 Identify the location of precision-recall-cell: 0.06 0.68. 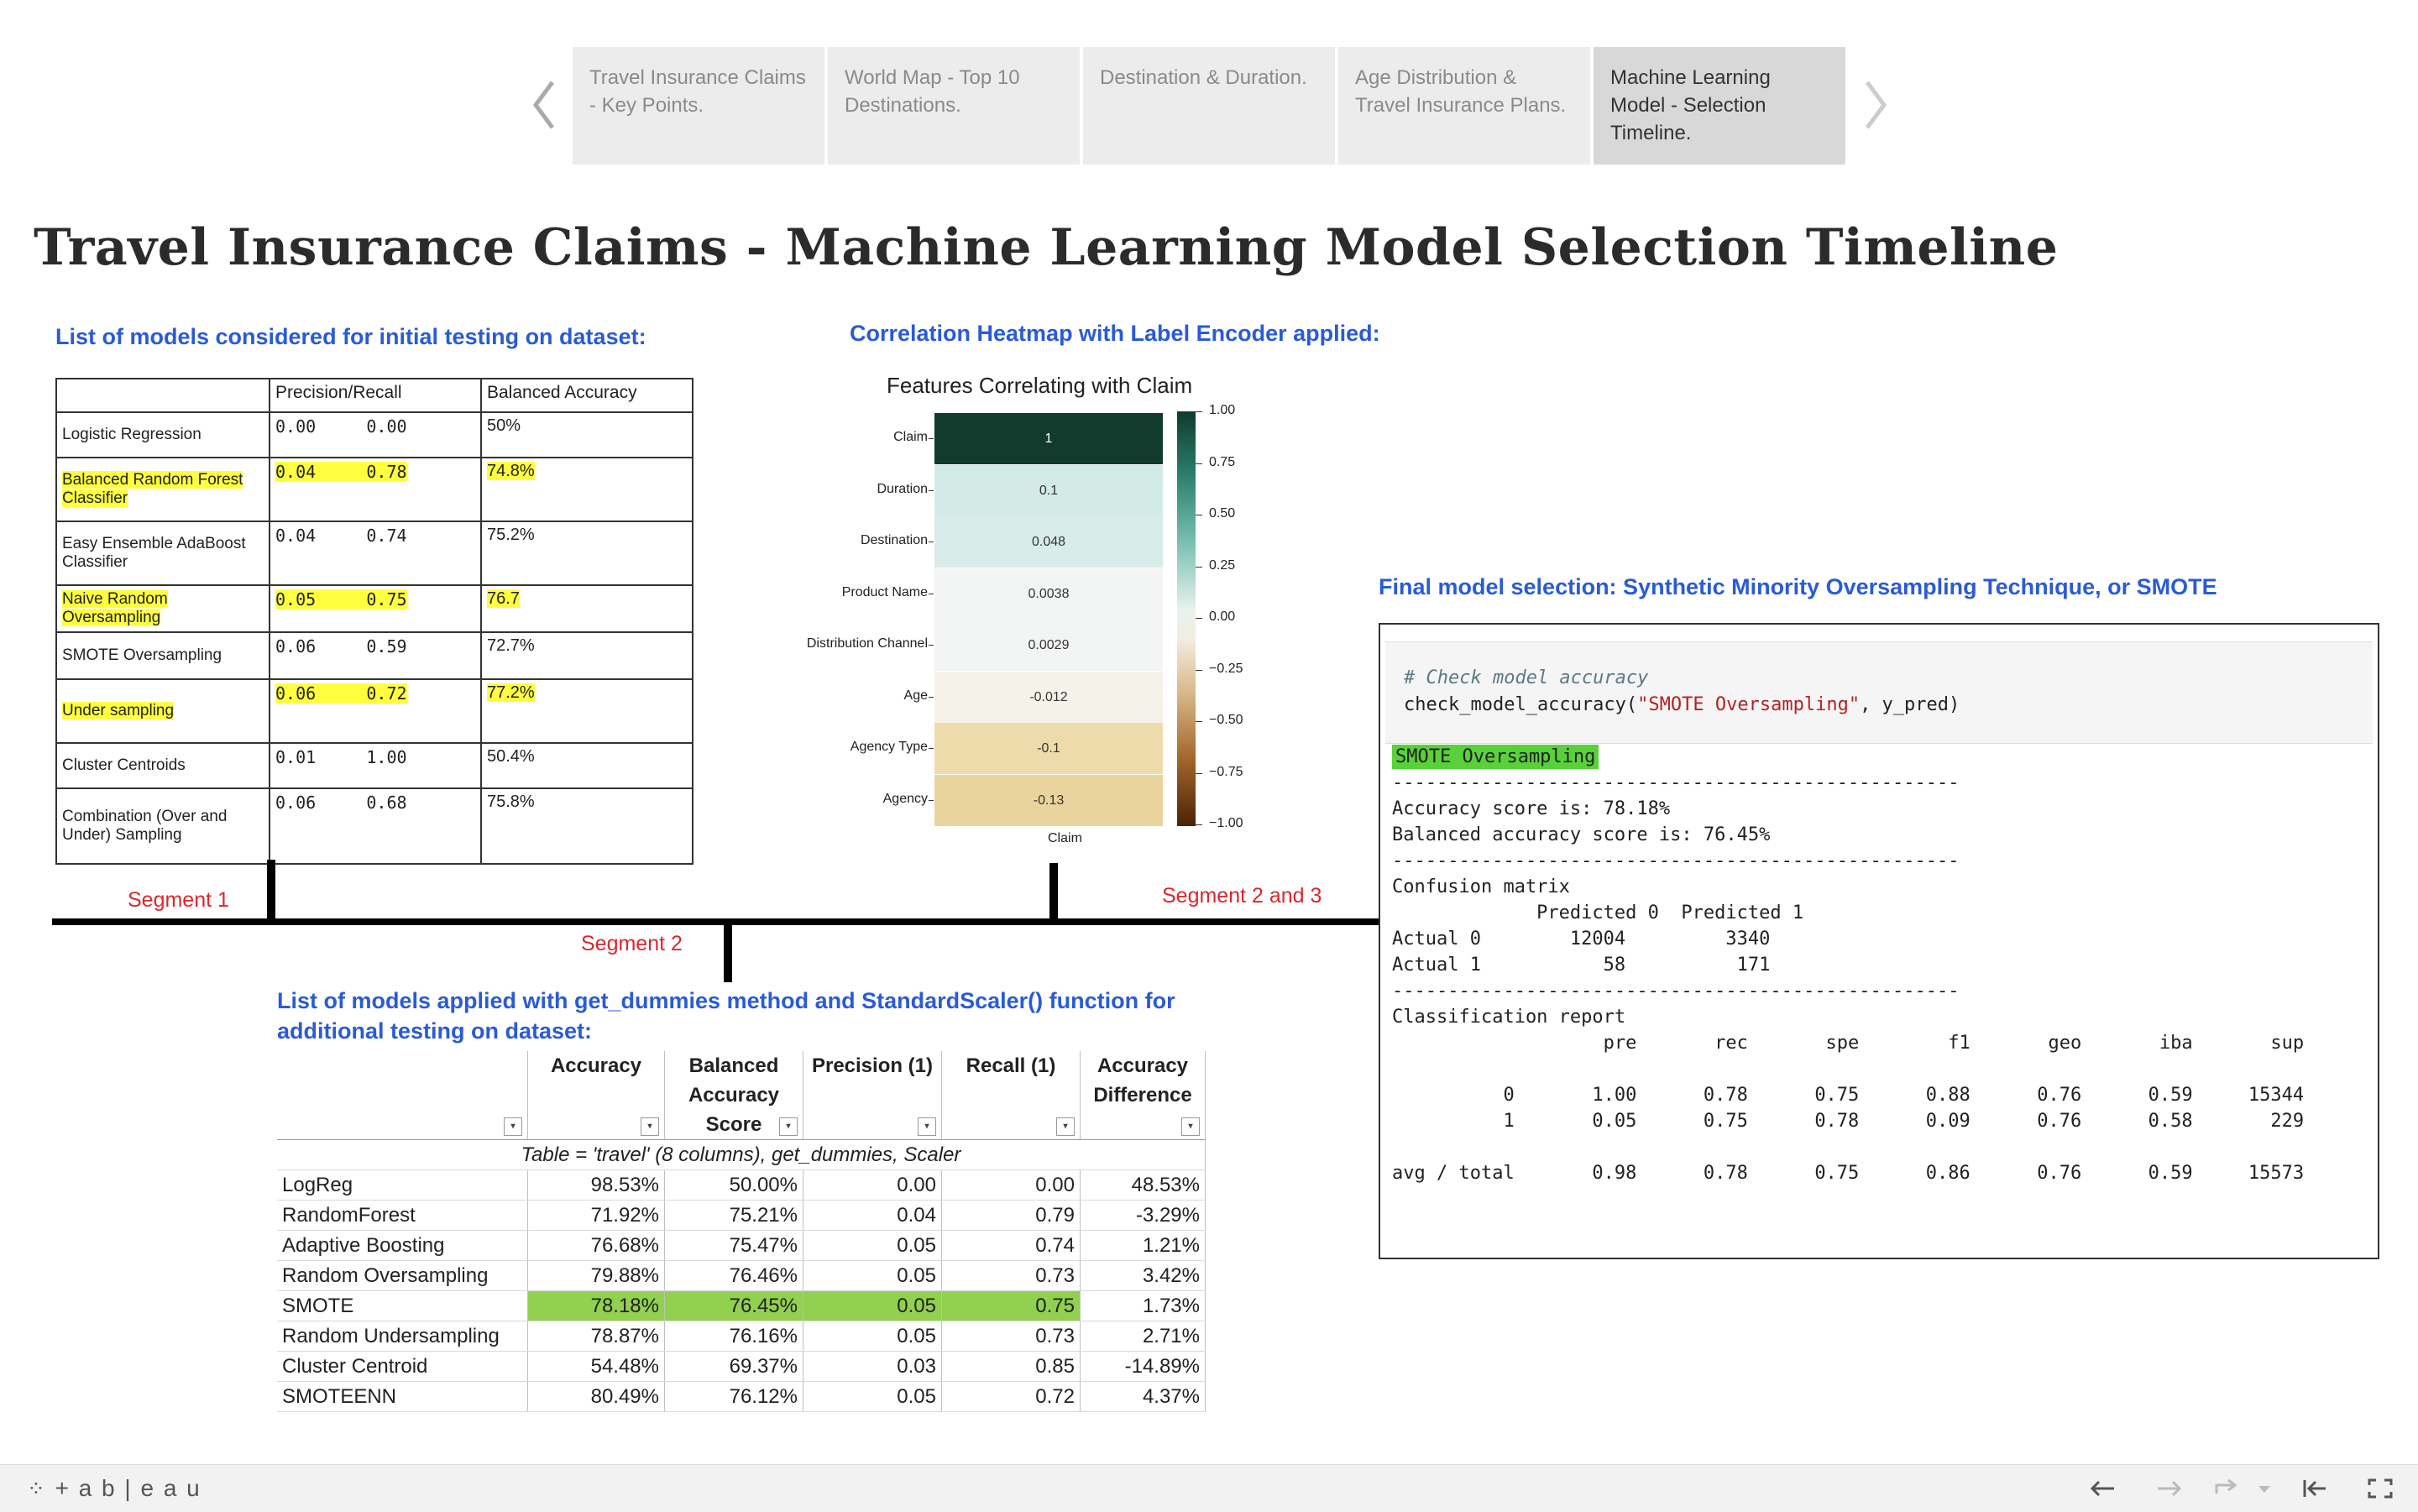
(375, 826).